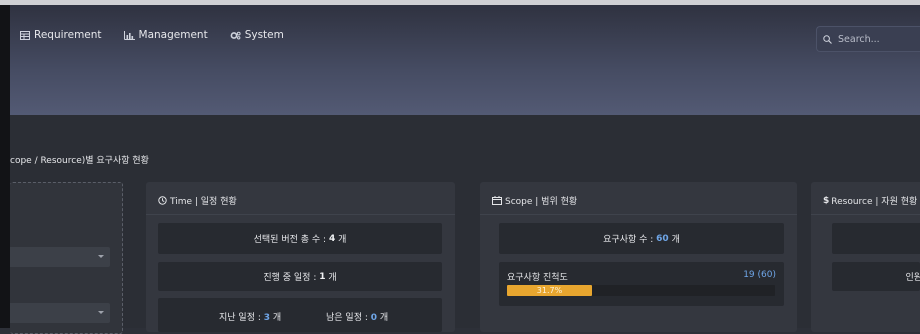 The height and width of the screenshot is (334, 920). What do you see at coordinates (826, 200) in the screenshot?
I see `dollar-icon: $` at bounding box center [826, 200].